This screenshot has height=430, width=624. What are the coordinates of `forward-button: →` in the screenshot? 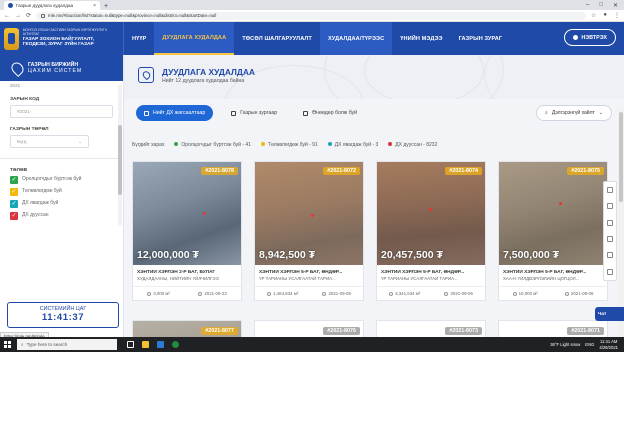 It's located at (18, 16).